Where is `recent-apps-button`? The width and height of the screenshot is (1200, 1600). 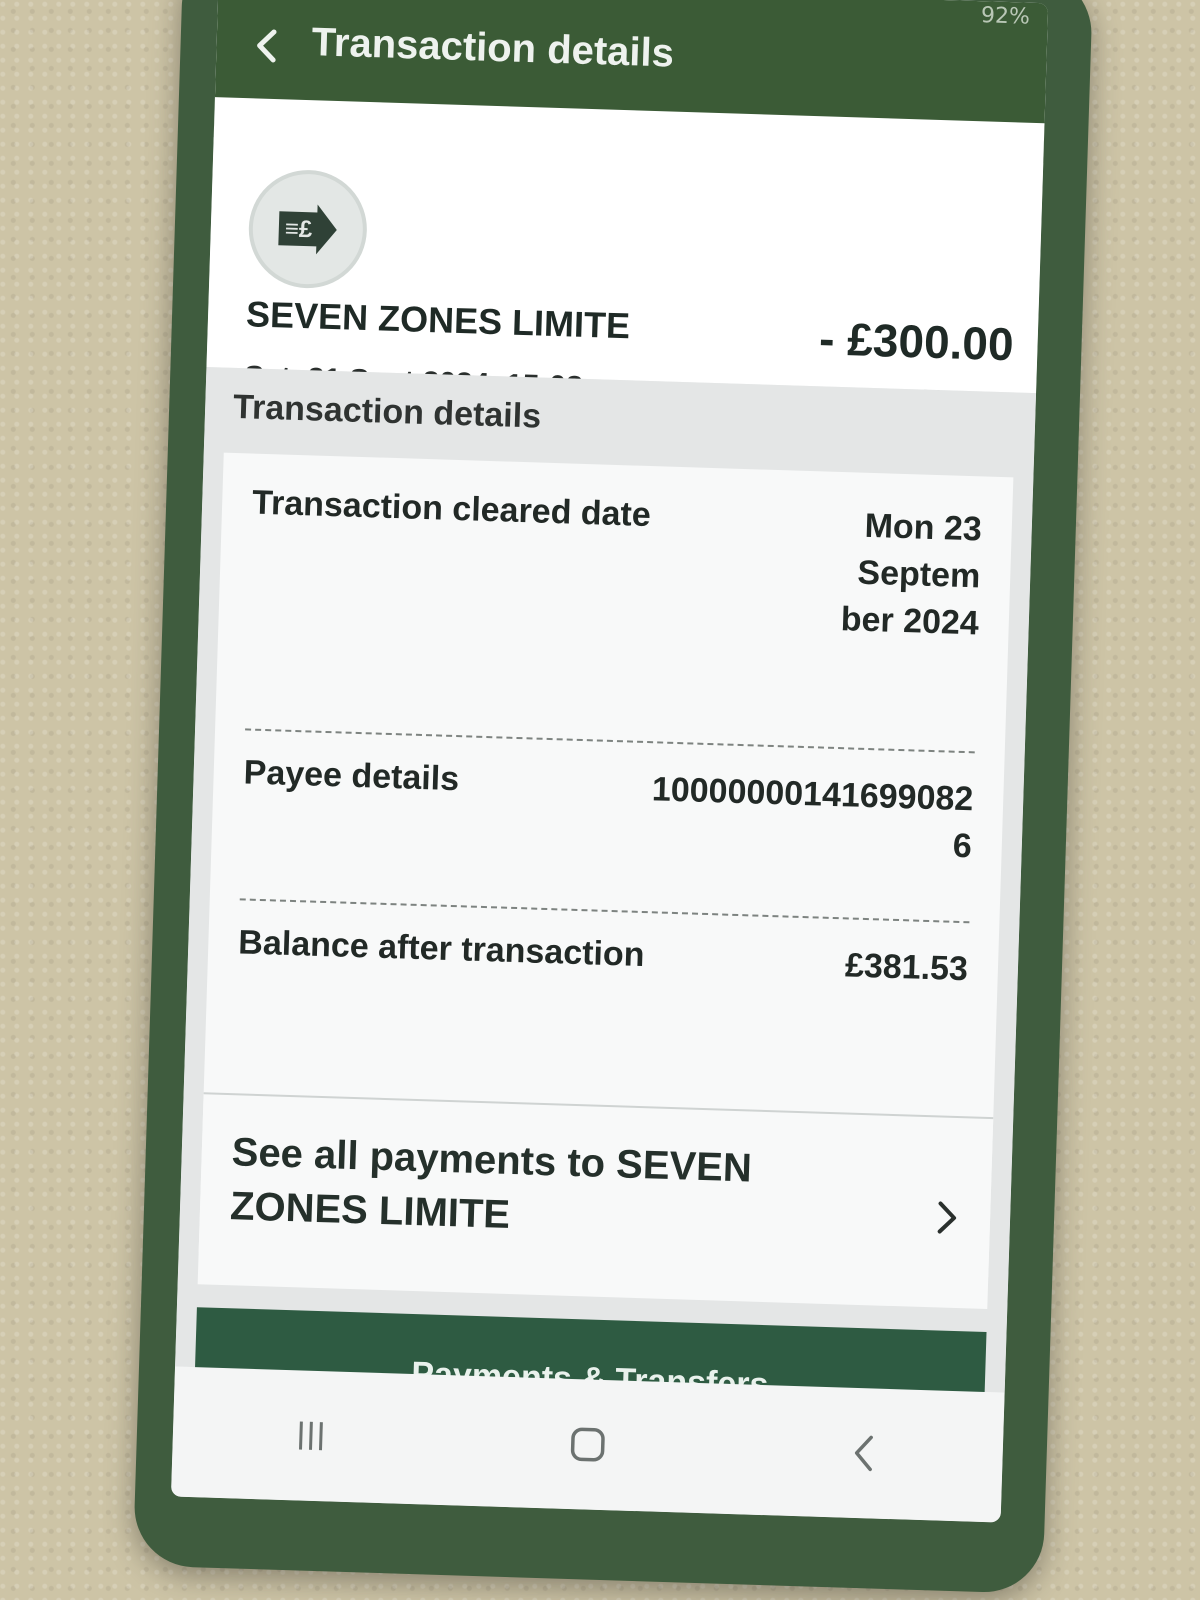
recent-apps-button is located at coordinates (311, 1436).